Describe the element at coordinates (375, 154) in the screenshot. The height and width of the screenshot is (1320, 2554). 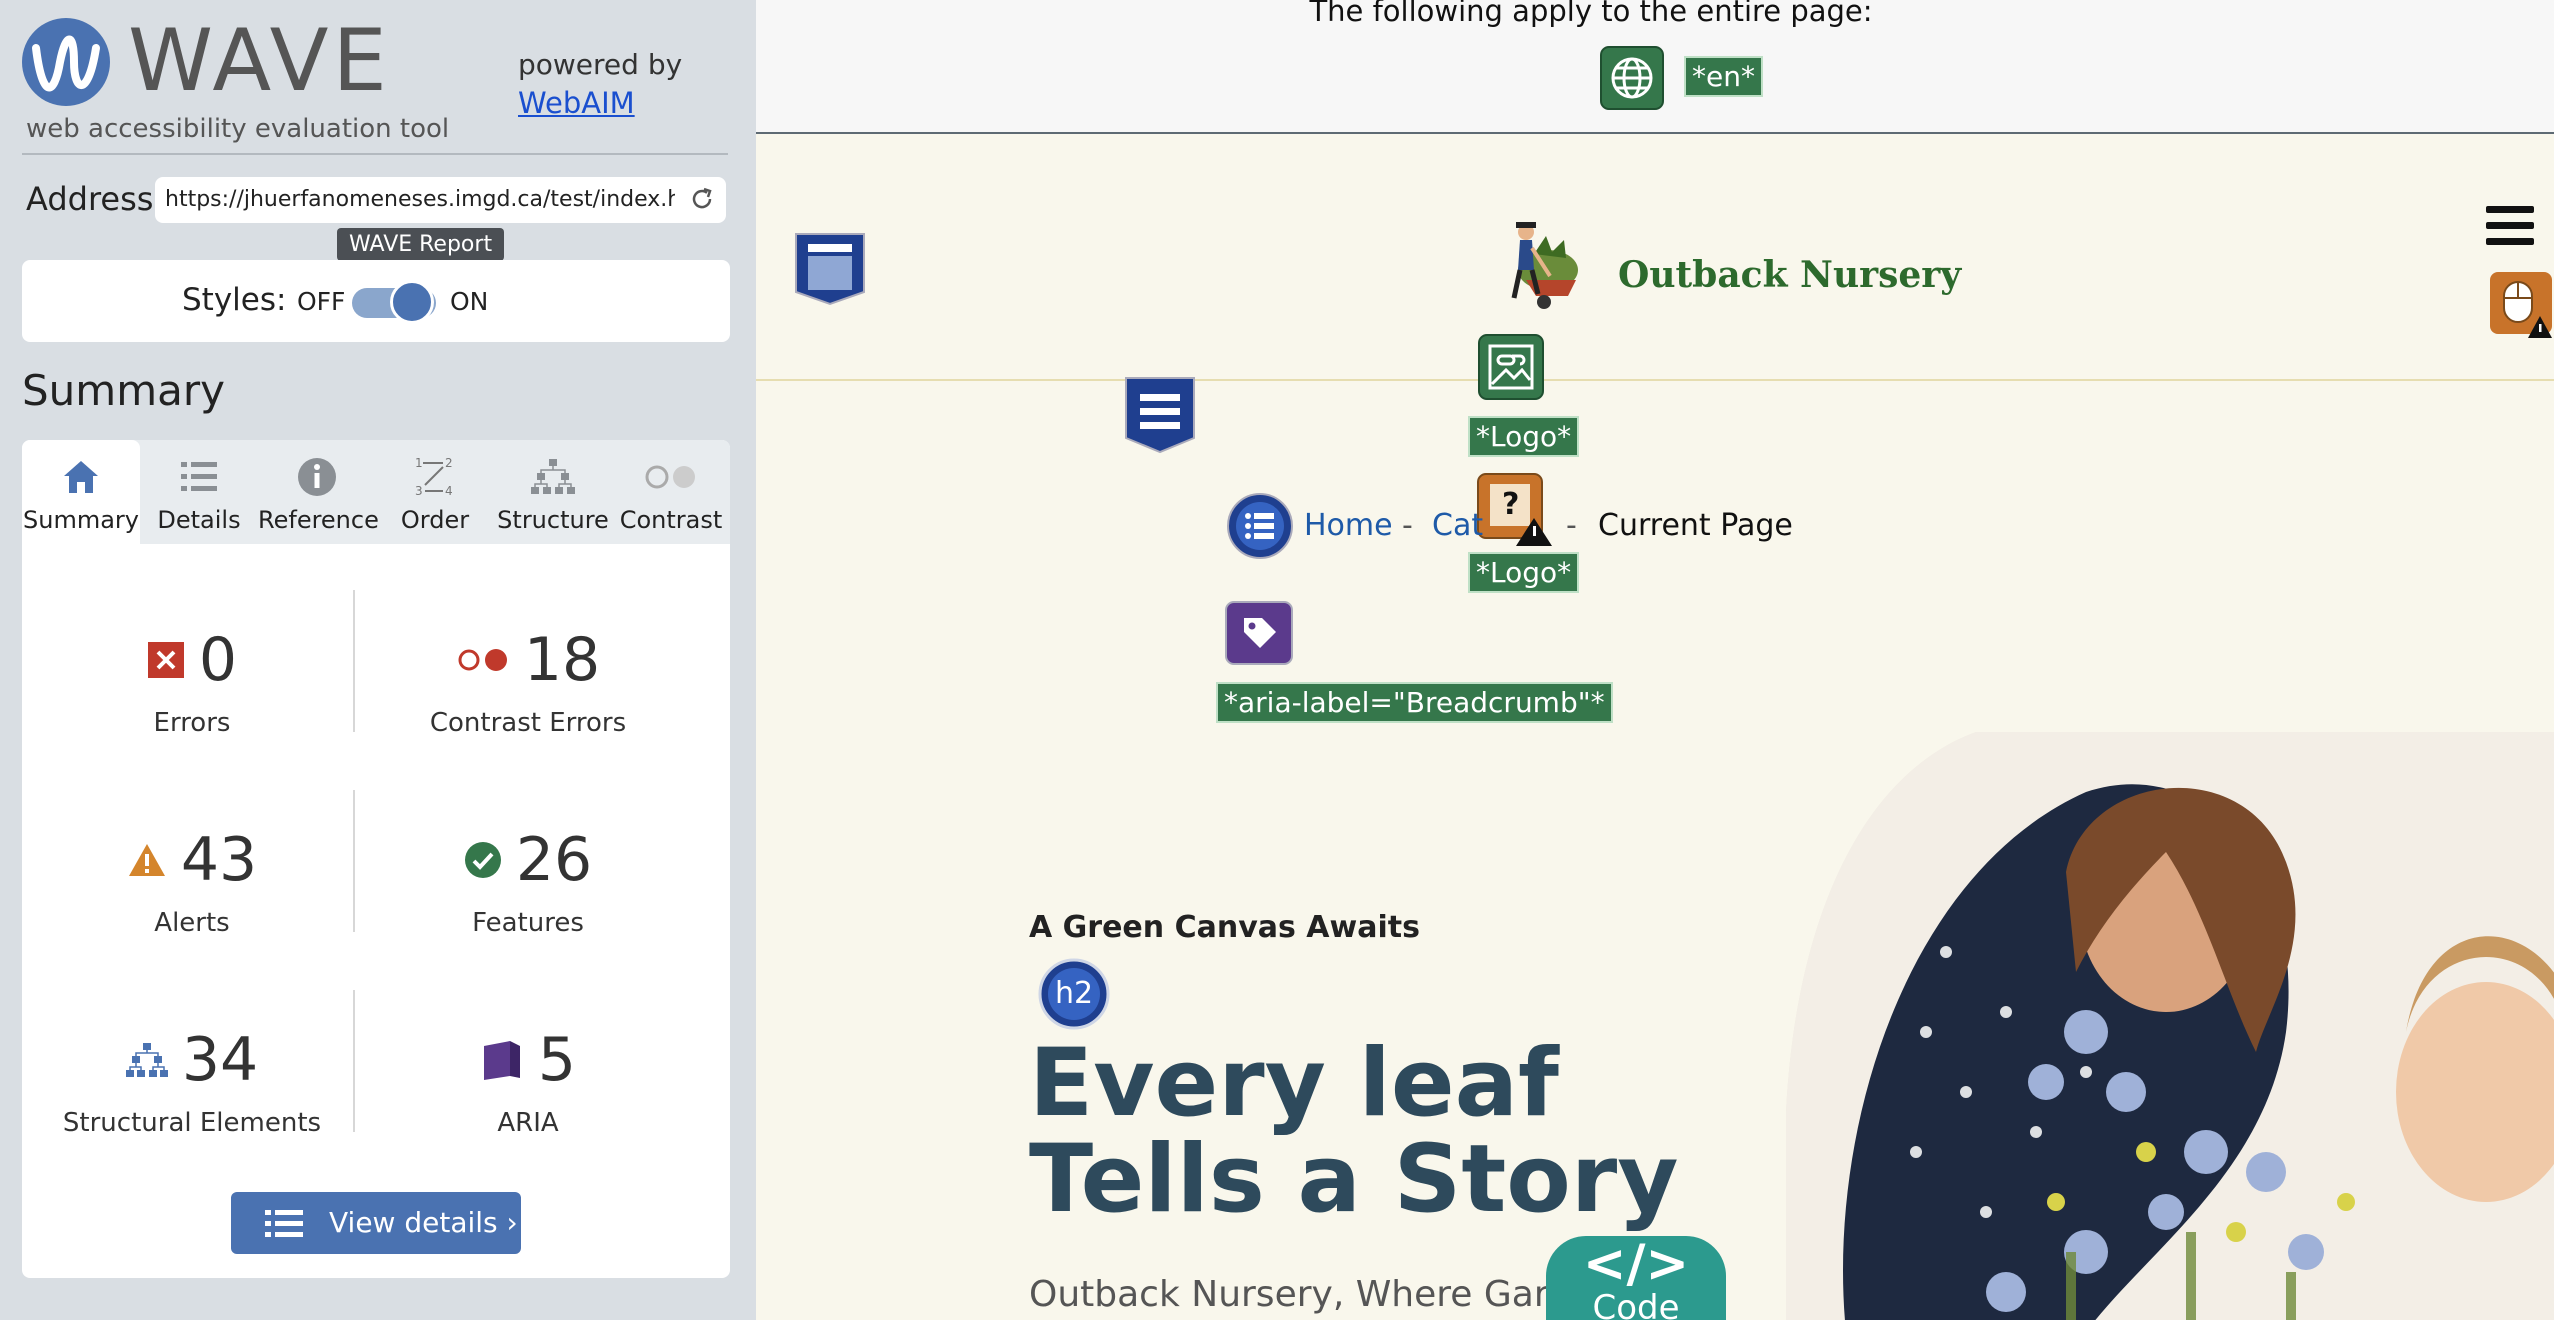
I see `sidebar-divider` at that location.